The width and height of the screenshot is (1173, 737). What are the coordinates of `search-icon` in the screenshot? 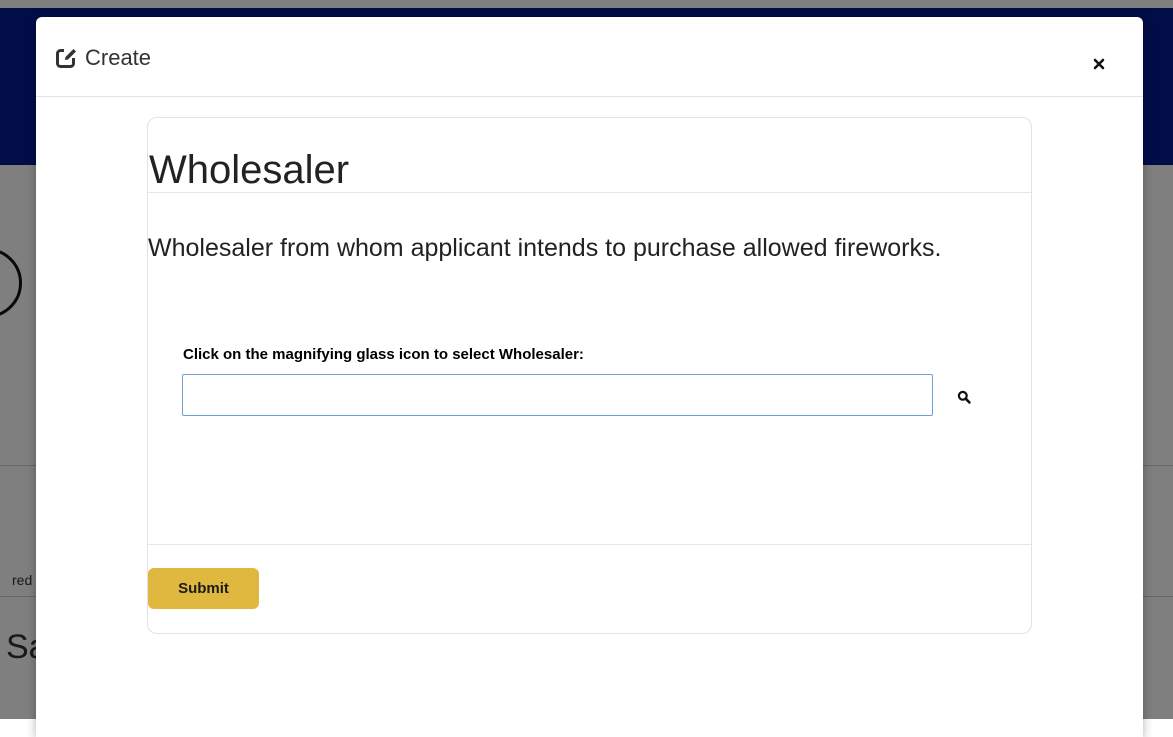 It's located at (964, 397).